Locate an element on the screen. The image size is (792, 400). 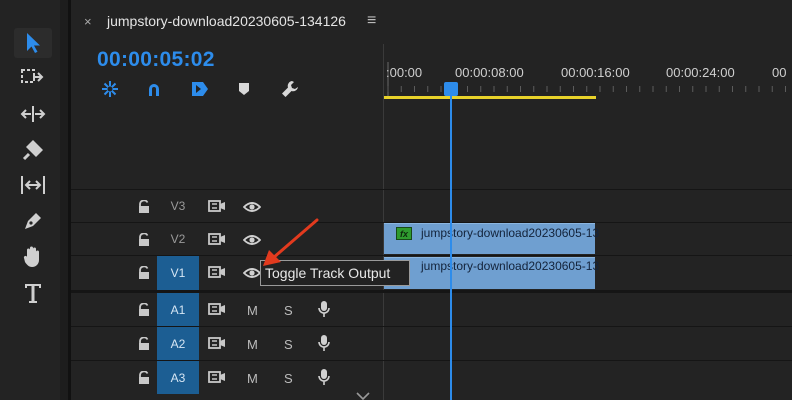
marker-icon is located at coordinates (244, 89).